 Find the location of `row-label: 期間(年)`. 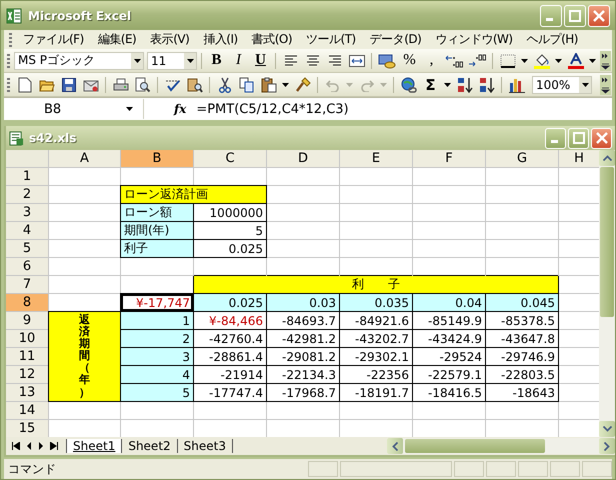

row-label: 期間(年) is located at coordinates (157, 230).